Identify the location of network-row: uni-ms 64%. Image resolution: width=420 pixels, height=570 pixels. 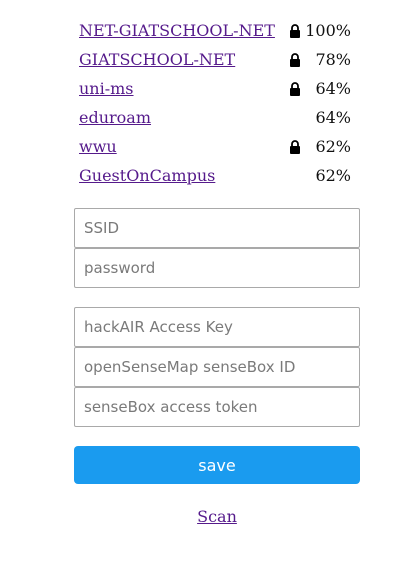
(215, 88).